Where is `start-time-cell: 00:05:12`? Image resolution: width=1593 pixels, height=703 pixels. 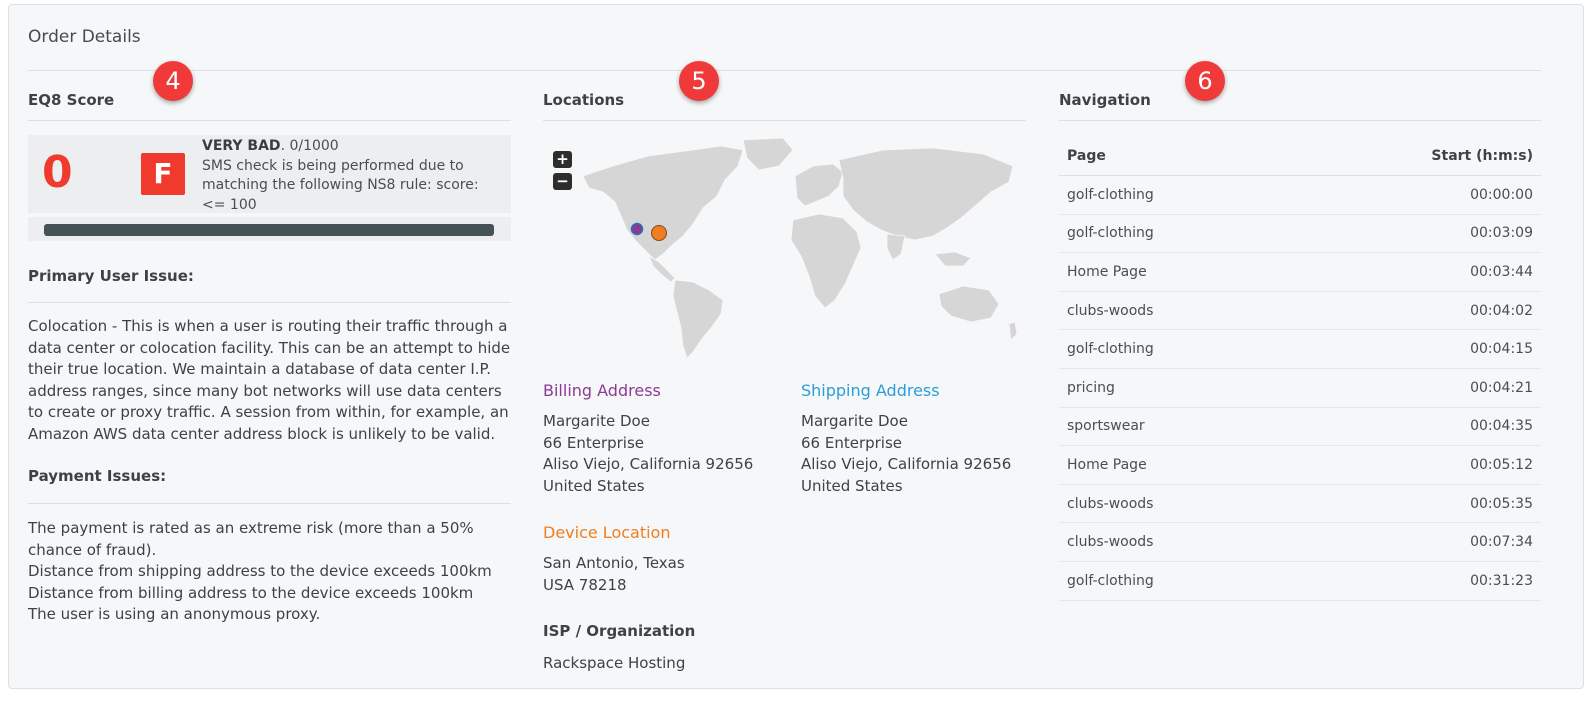
start-time-cell: 00:05:12 is located at coordinates (1412, 465).